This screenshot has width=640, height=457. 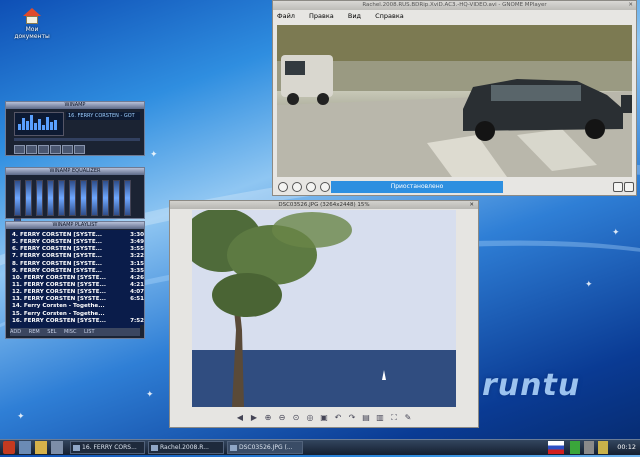 I want to click on settings-icon: ✎, so click(x=408, y=418).